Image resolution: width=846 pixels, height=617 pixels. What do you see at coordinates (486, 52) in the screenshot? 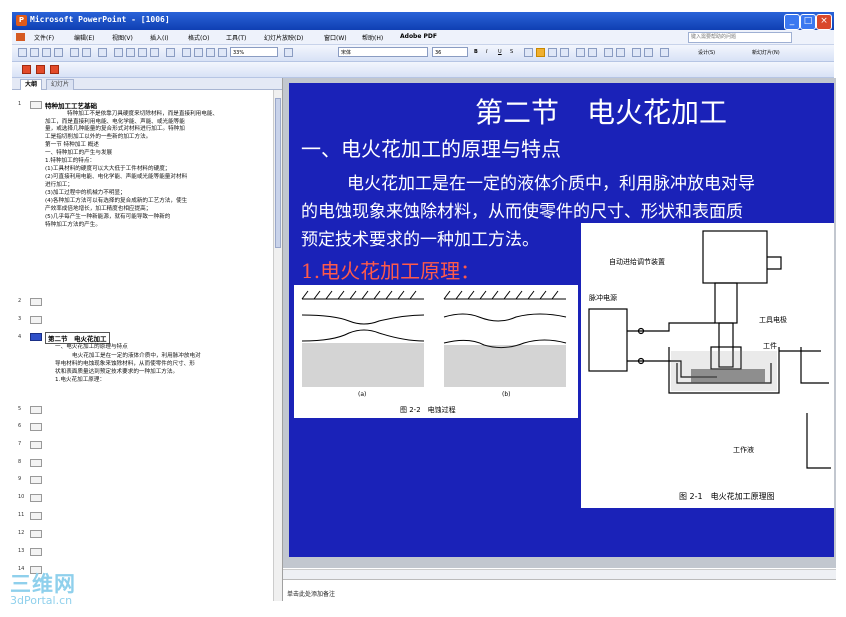
I see `italic-icon: I` at bounding box center [486, 52].